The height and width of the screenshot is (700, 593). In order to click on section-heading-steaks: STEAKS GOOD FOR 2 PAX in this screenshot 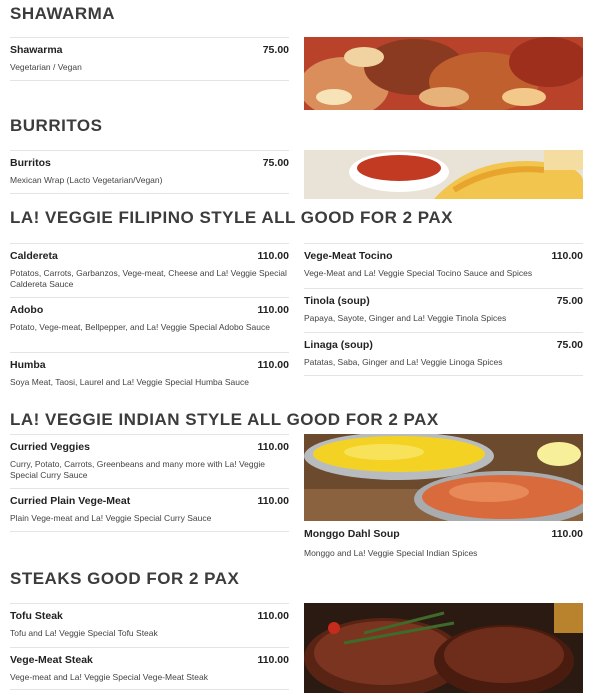, I will do `click(125, 578)`.